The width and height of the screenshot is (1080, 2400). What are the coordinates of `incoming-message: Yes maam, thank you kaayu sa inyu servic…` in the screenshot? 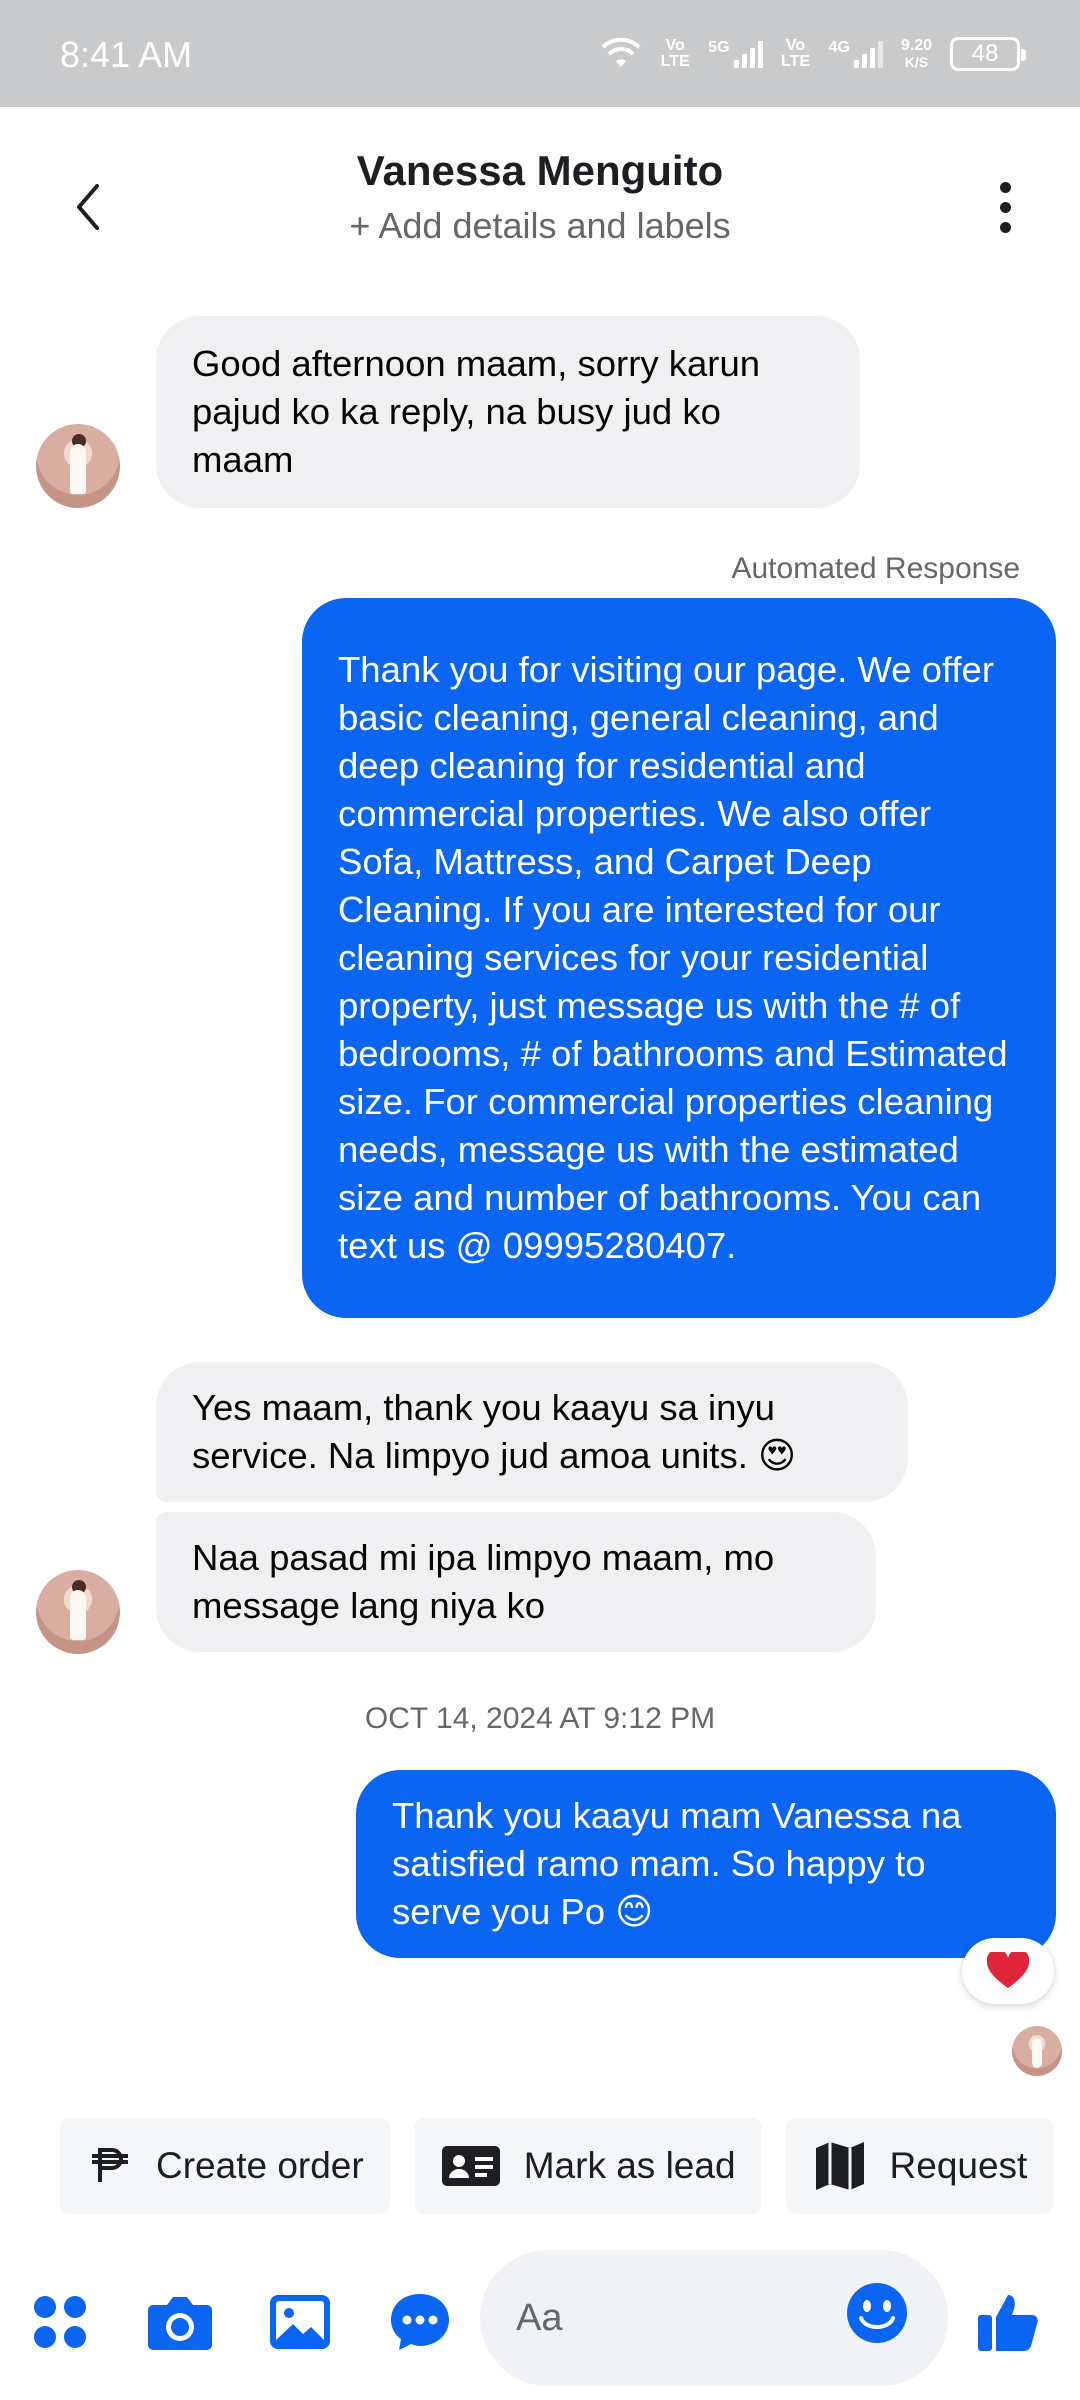 It's located at (532, 1432).